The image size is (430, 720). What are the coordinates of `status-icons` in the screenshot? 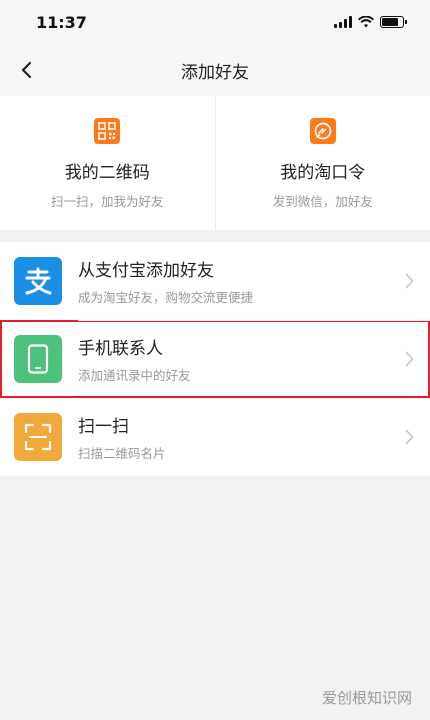 It's located at (370, 22).